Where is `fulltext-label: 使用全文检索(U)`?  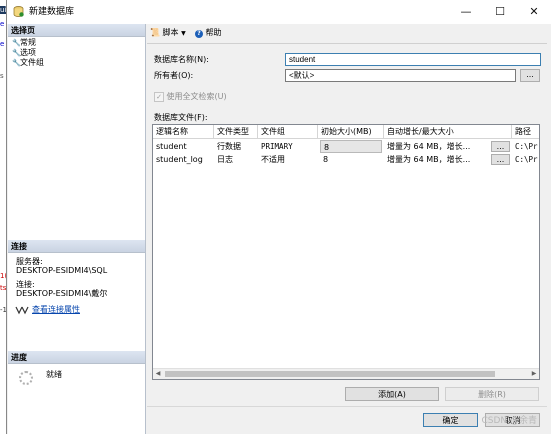 fulltext-label: 使用全文检索(U) is located at coordinates (196, 96).